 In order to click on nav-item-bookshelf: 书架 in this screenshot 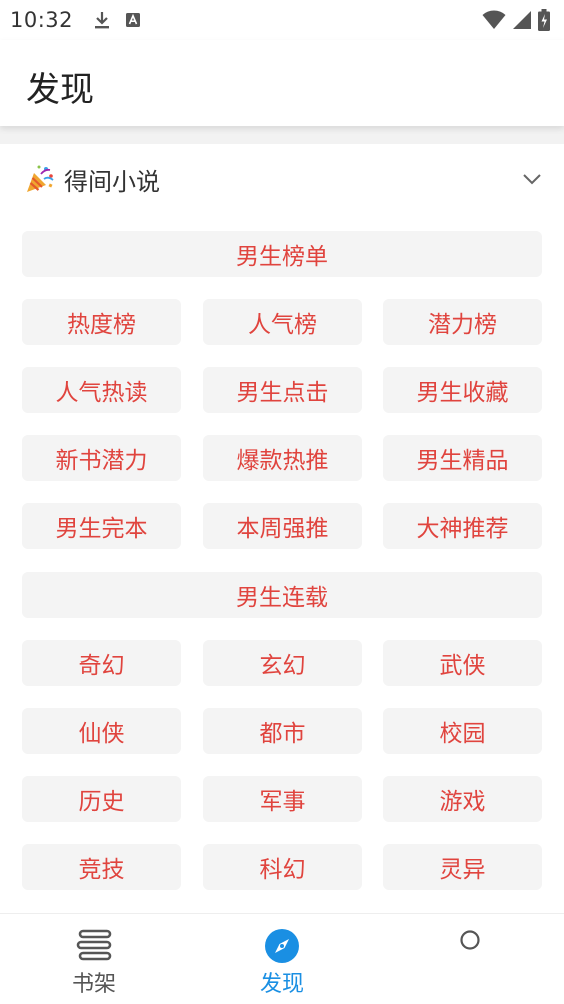, I will do `click(94, 959)`.